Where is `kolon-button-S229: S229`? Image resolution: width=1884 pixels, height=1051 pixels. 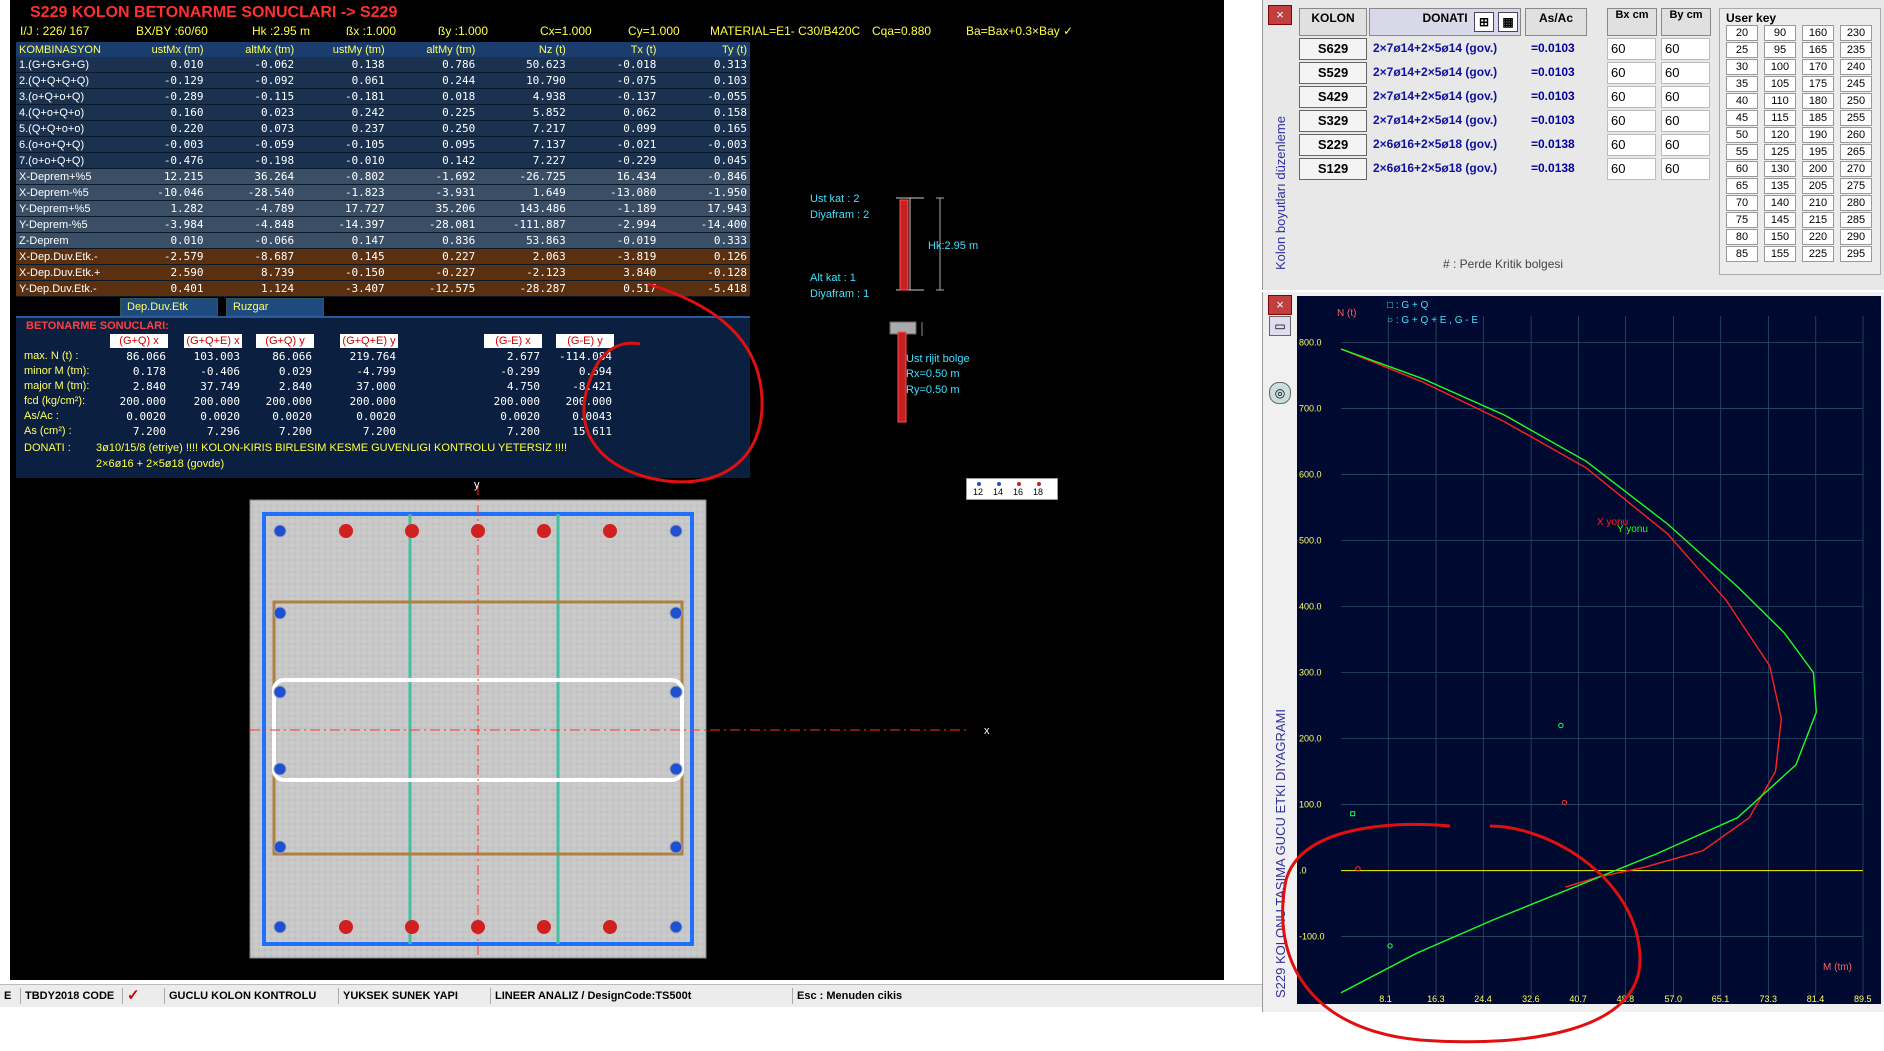
kolon-button-S229: S229 is located at coordinates (1333, 145).